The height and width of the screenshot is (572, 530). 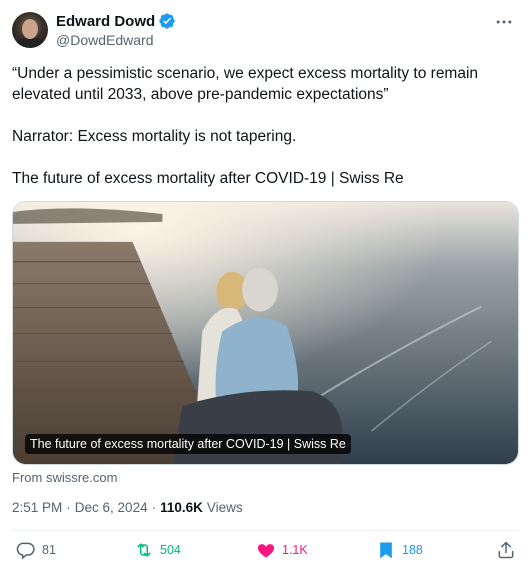 I want to click on bookmark-count: 188, so click(x=412, y=550).